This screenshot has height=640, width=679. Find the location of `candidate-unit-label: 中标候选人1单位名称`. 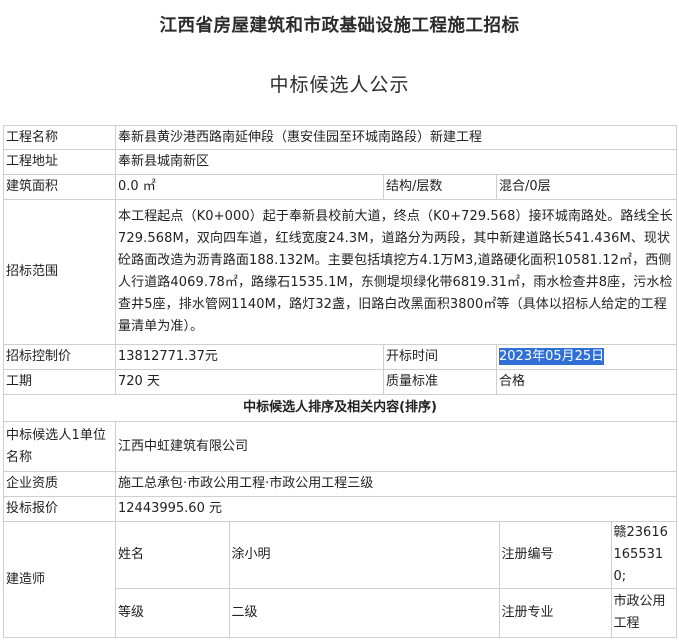

candidate-unit-label: 中标候选人1单位名称 is located at coordinates (59, 446).